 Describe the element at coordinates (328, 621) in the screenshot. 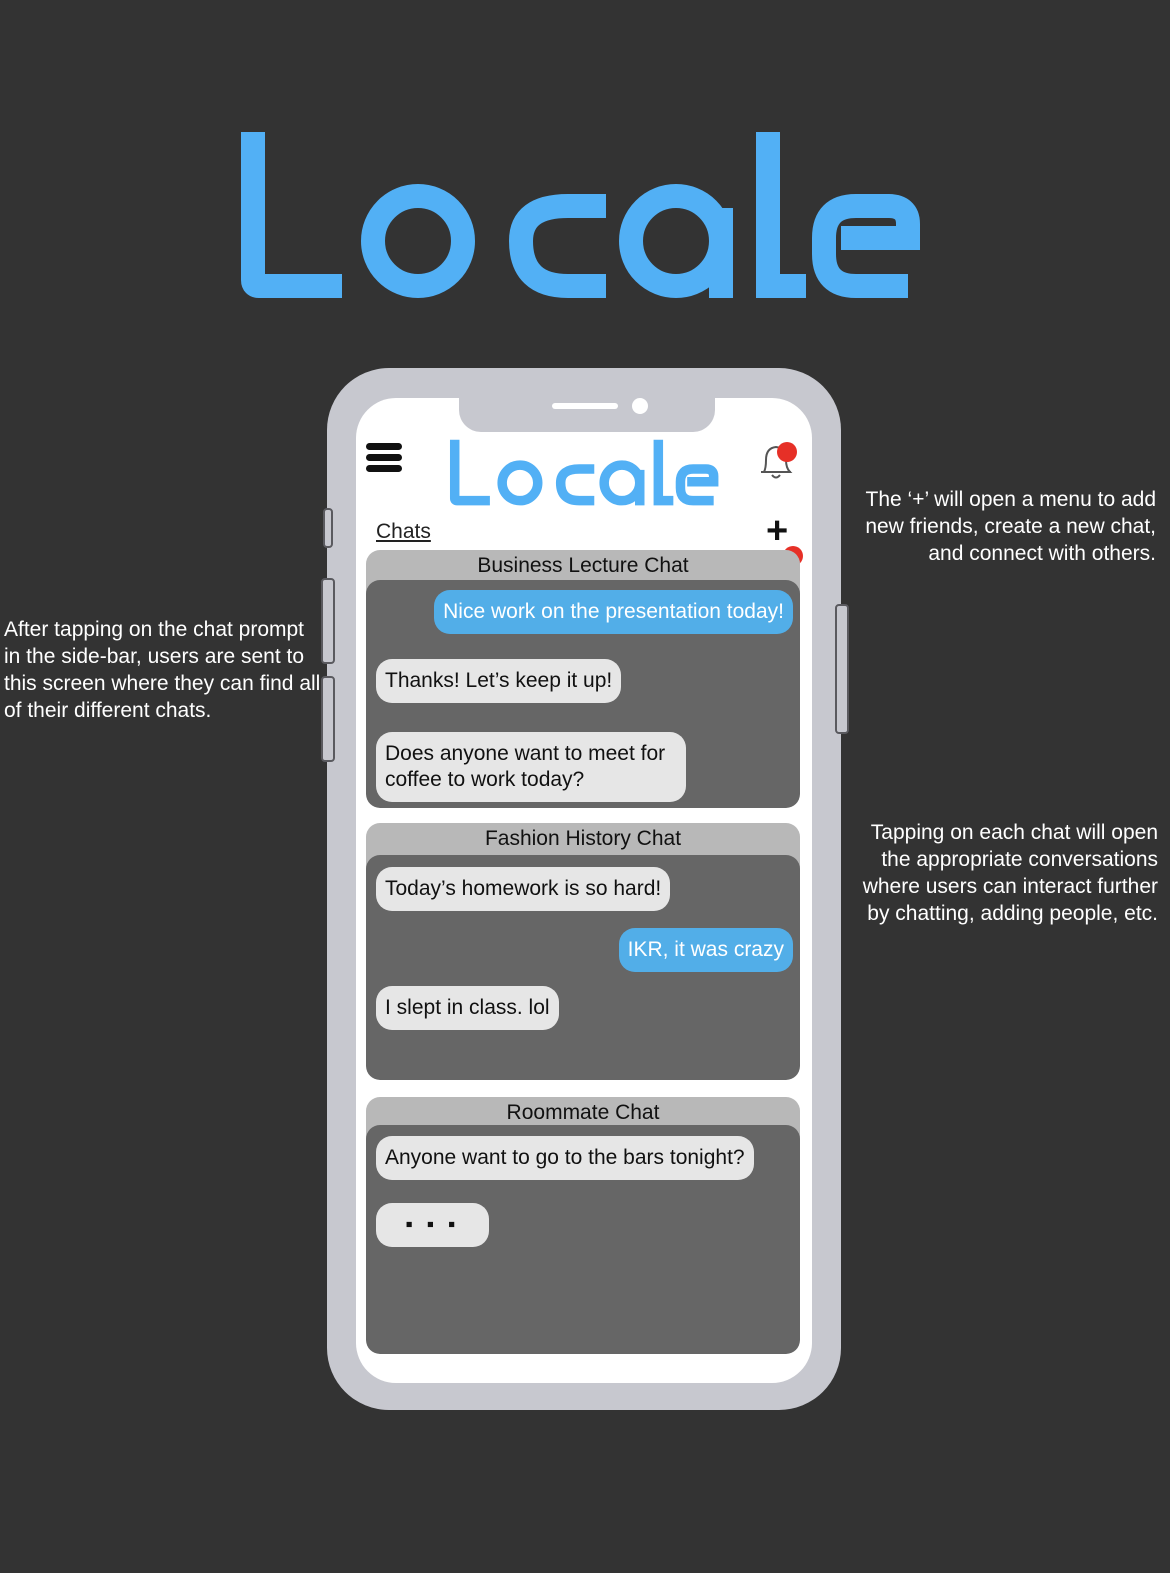

I see `volume-up-button` at that location.